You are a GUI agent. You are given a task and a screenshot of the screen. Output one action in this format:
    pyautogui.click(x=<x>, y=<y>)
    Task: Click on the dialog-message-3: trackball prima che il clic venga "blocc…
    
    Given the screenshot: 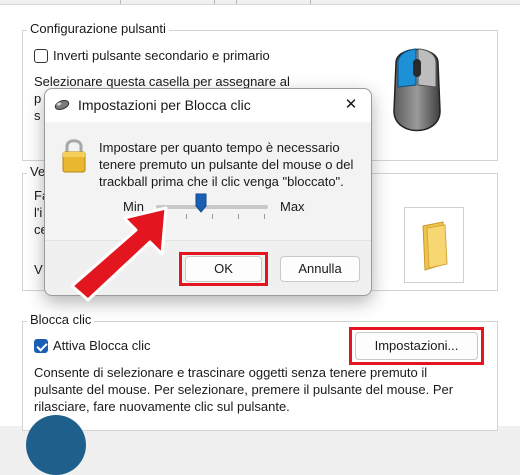 What is the action you would take?
    pyautogui.click(x=221, y=181)
    